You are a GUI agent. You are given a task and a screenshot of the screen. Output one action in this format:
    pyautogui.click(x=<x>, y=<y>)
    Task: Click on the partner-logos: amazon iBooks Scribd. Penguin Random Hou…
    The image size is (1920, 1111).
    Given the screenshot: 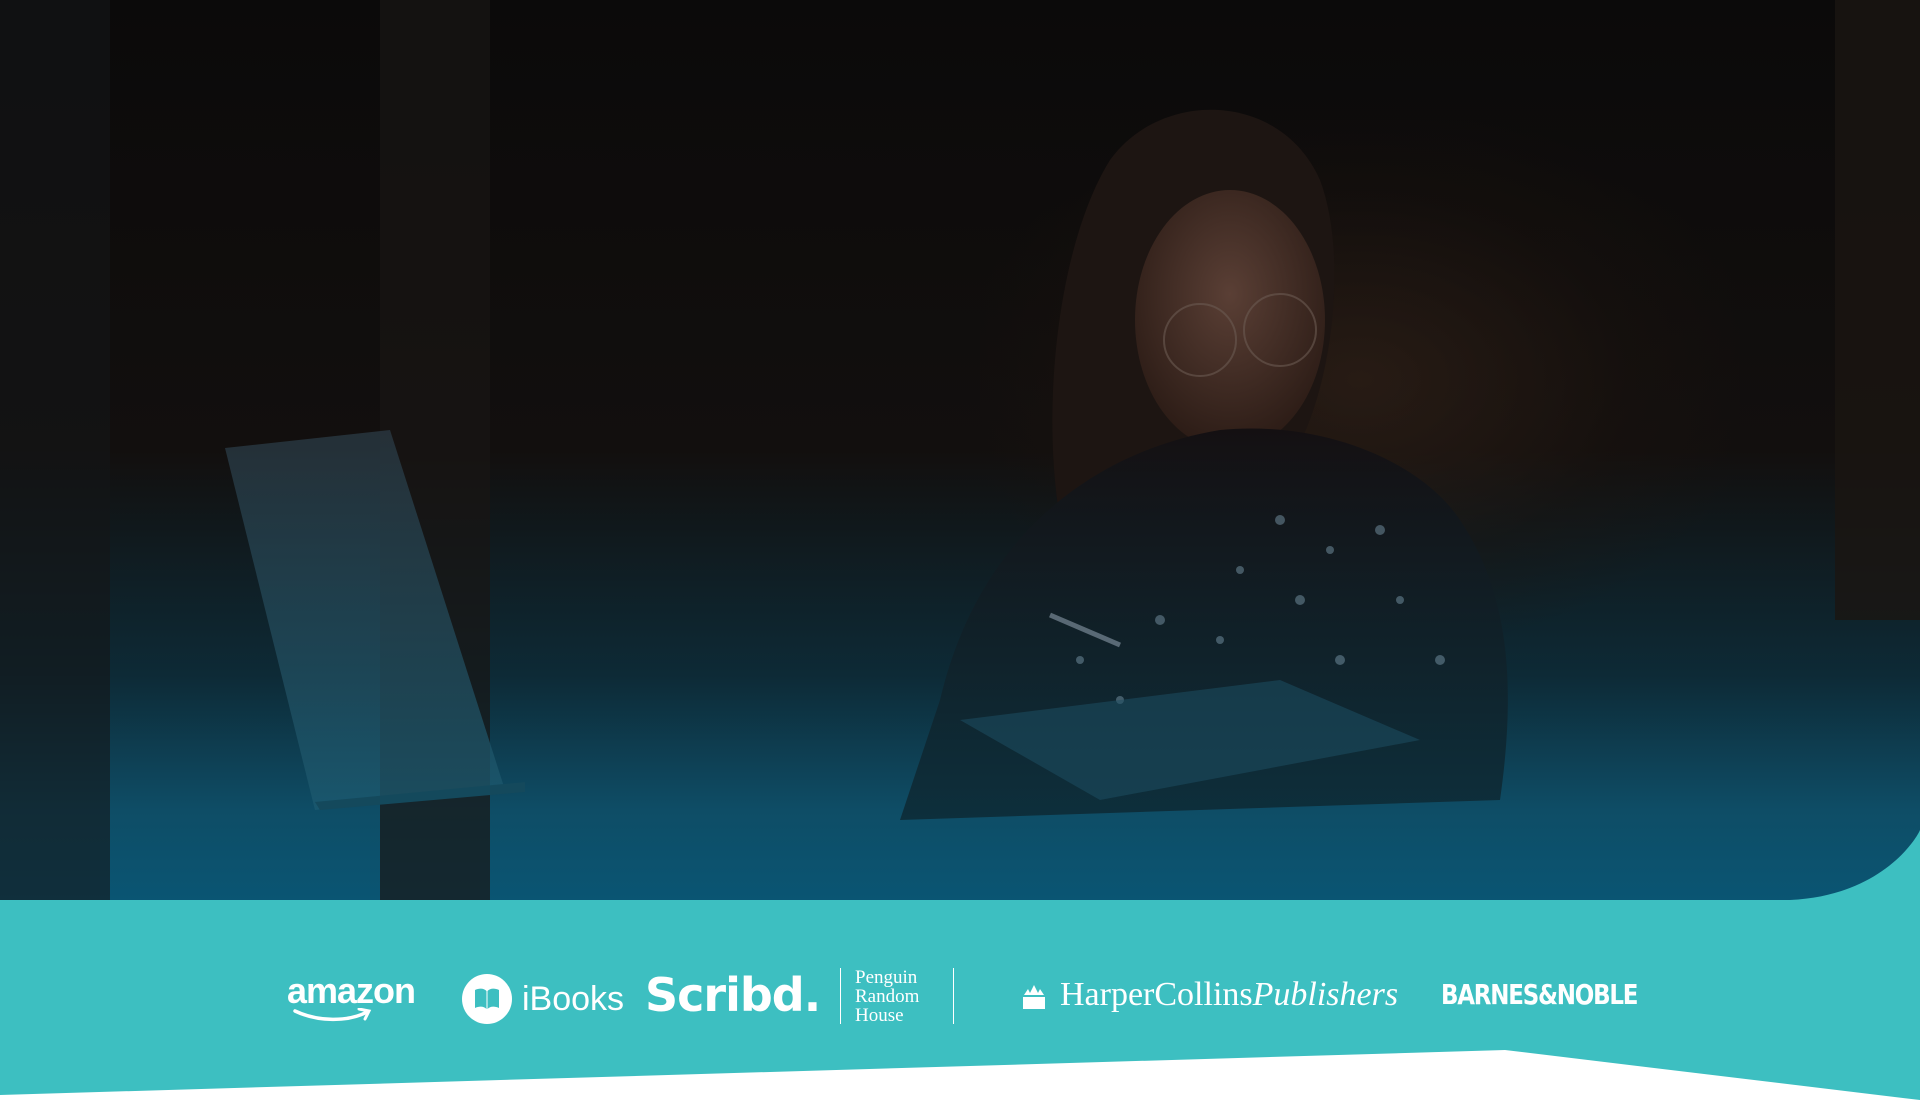 What is the action you would take?
    pyautogui.click(x=962, y=996)
    